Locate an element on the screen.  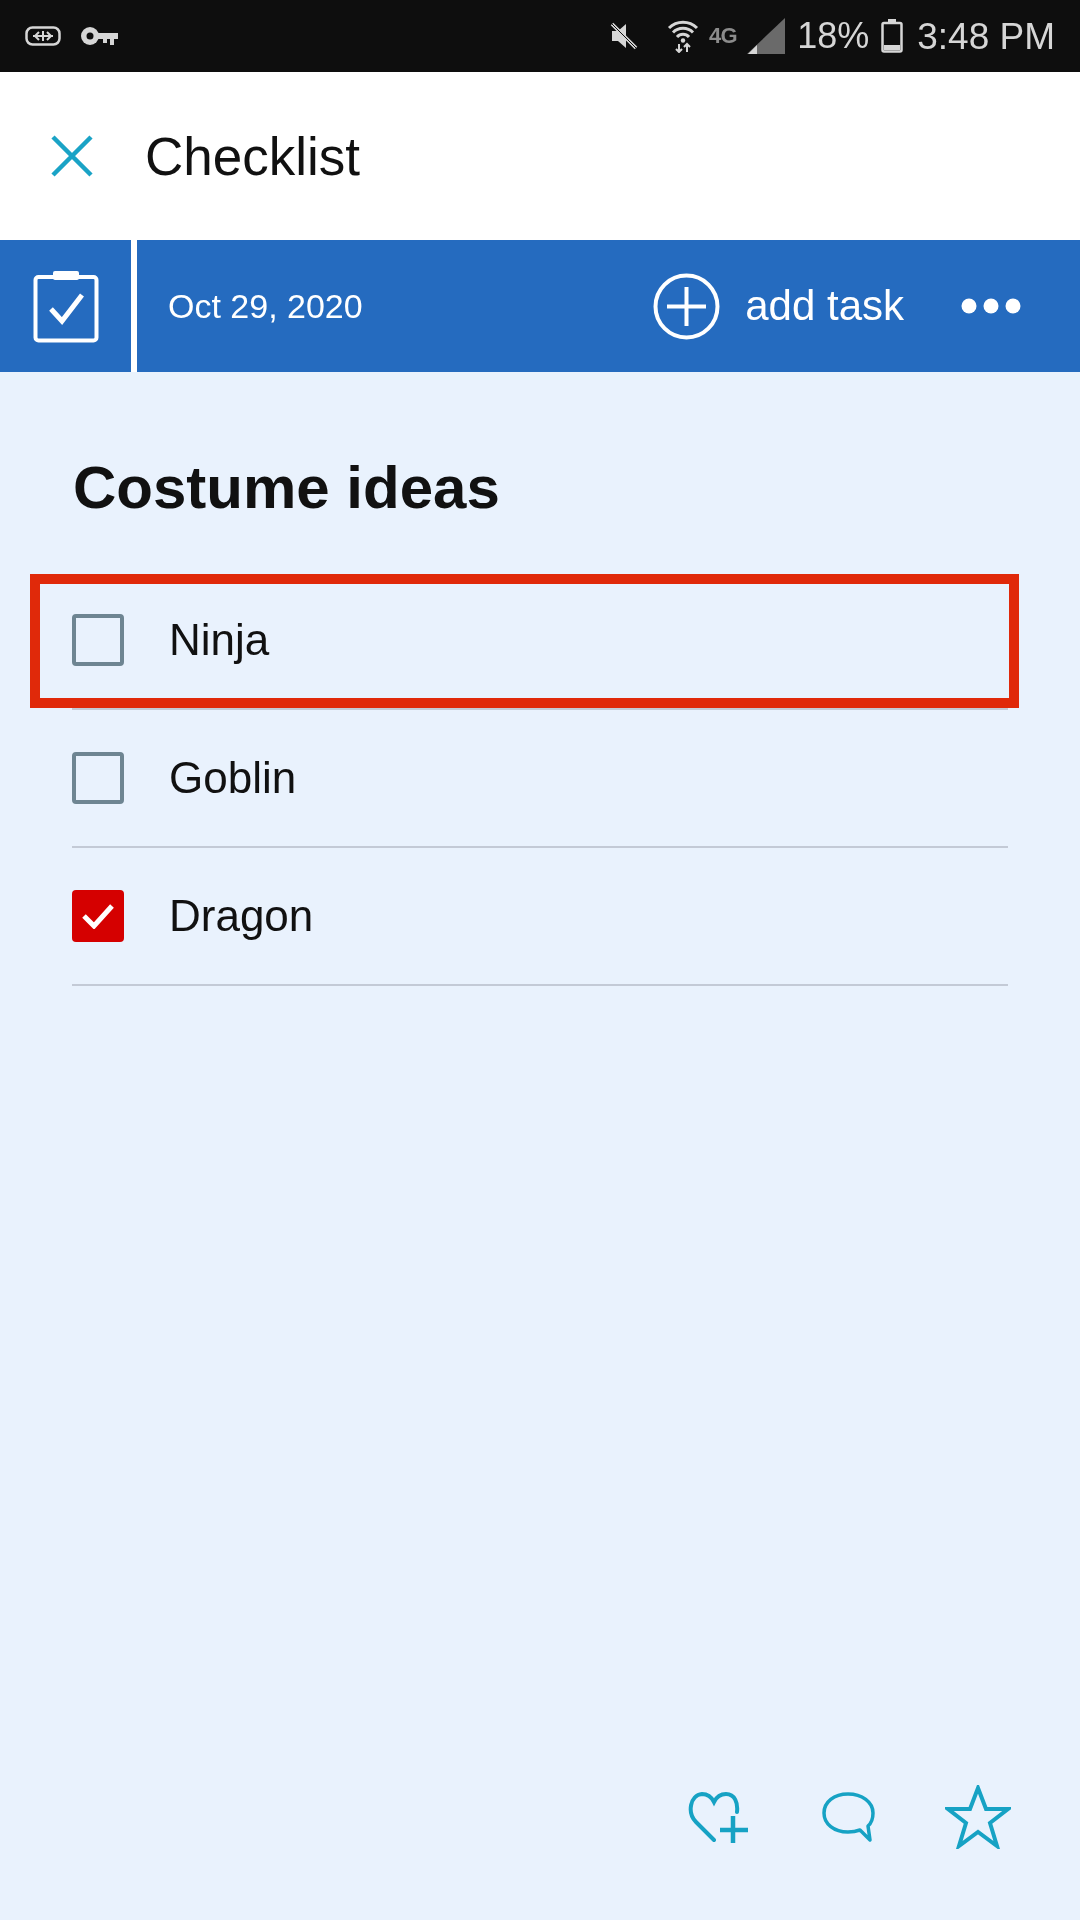
checkmark-icon is located at coordinates (98, 916).